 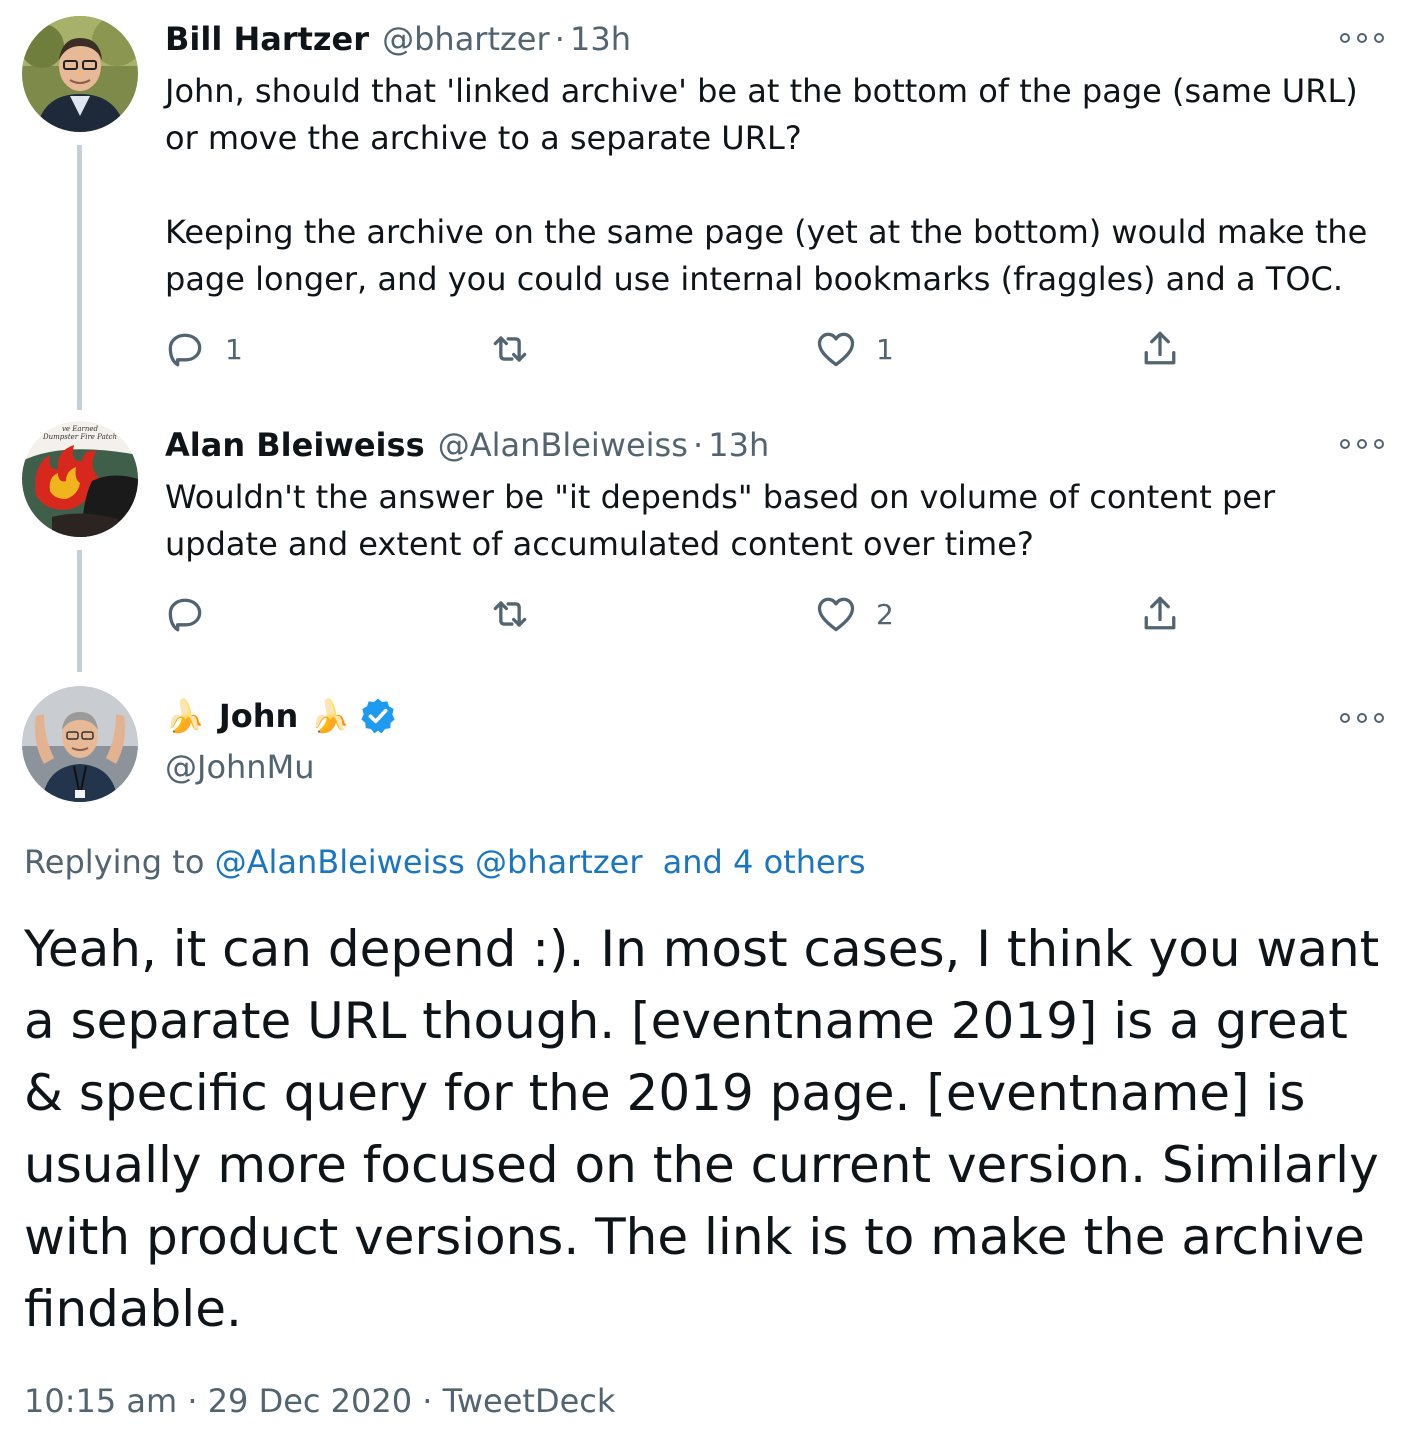 What do you see at coordinates (114, 862) in the screenshot?
I see `replying-to-label: Replying to` at bounding box center [114, 862].